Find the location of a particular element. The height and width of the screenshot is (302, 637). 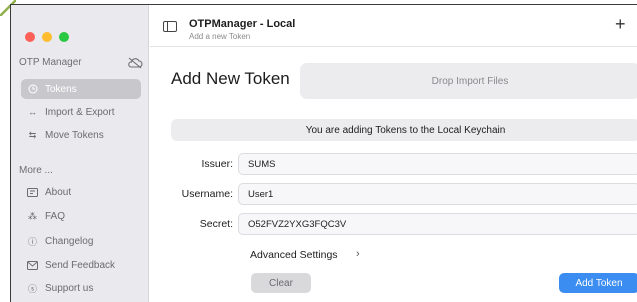

sidebar-item-label: Send Feedback is located at coordinates (80, 265).